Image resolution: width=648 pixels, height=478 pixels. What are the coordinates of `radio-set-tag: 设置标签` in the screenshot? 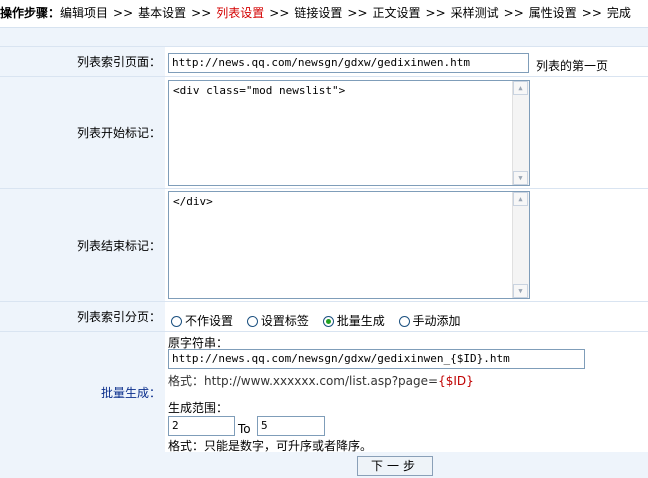 It's located at (277, 320).